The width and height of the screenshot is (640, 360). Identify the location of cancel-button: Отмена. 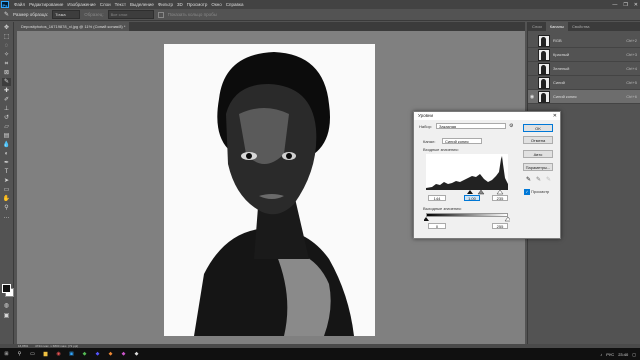
(538, 140).